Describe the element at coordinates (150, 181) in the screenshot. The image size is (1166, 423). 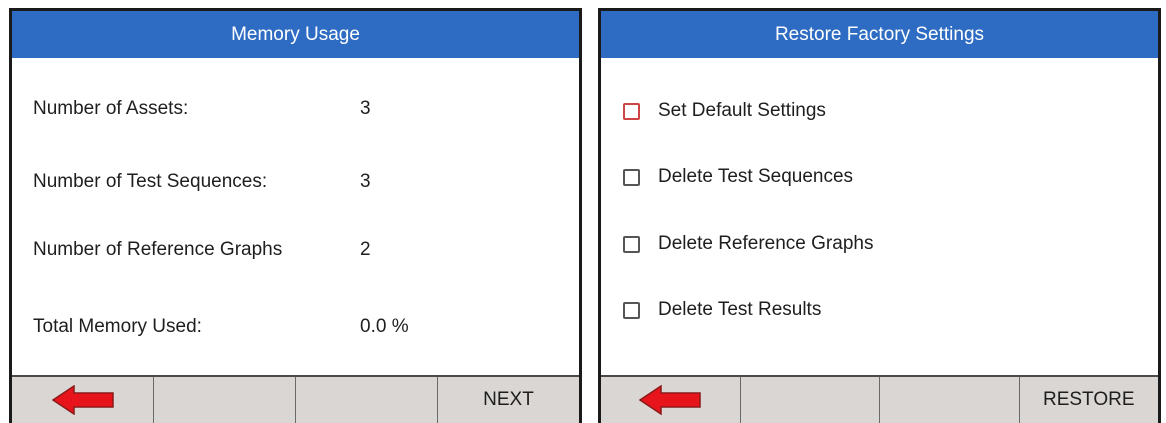
I see `test-sequences-label: Number of Test Sequences:` at that location.